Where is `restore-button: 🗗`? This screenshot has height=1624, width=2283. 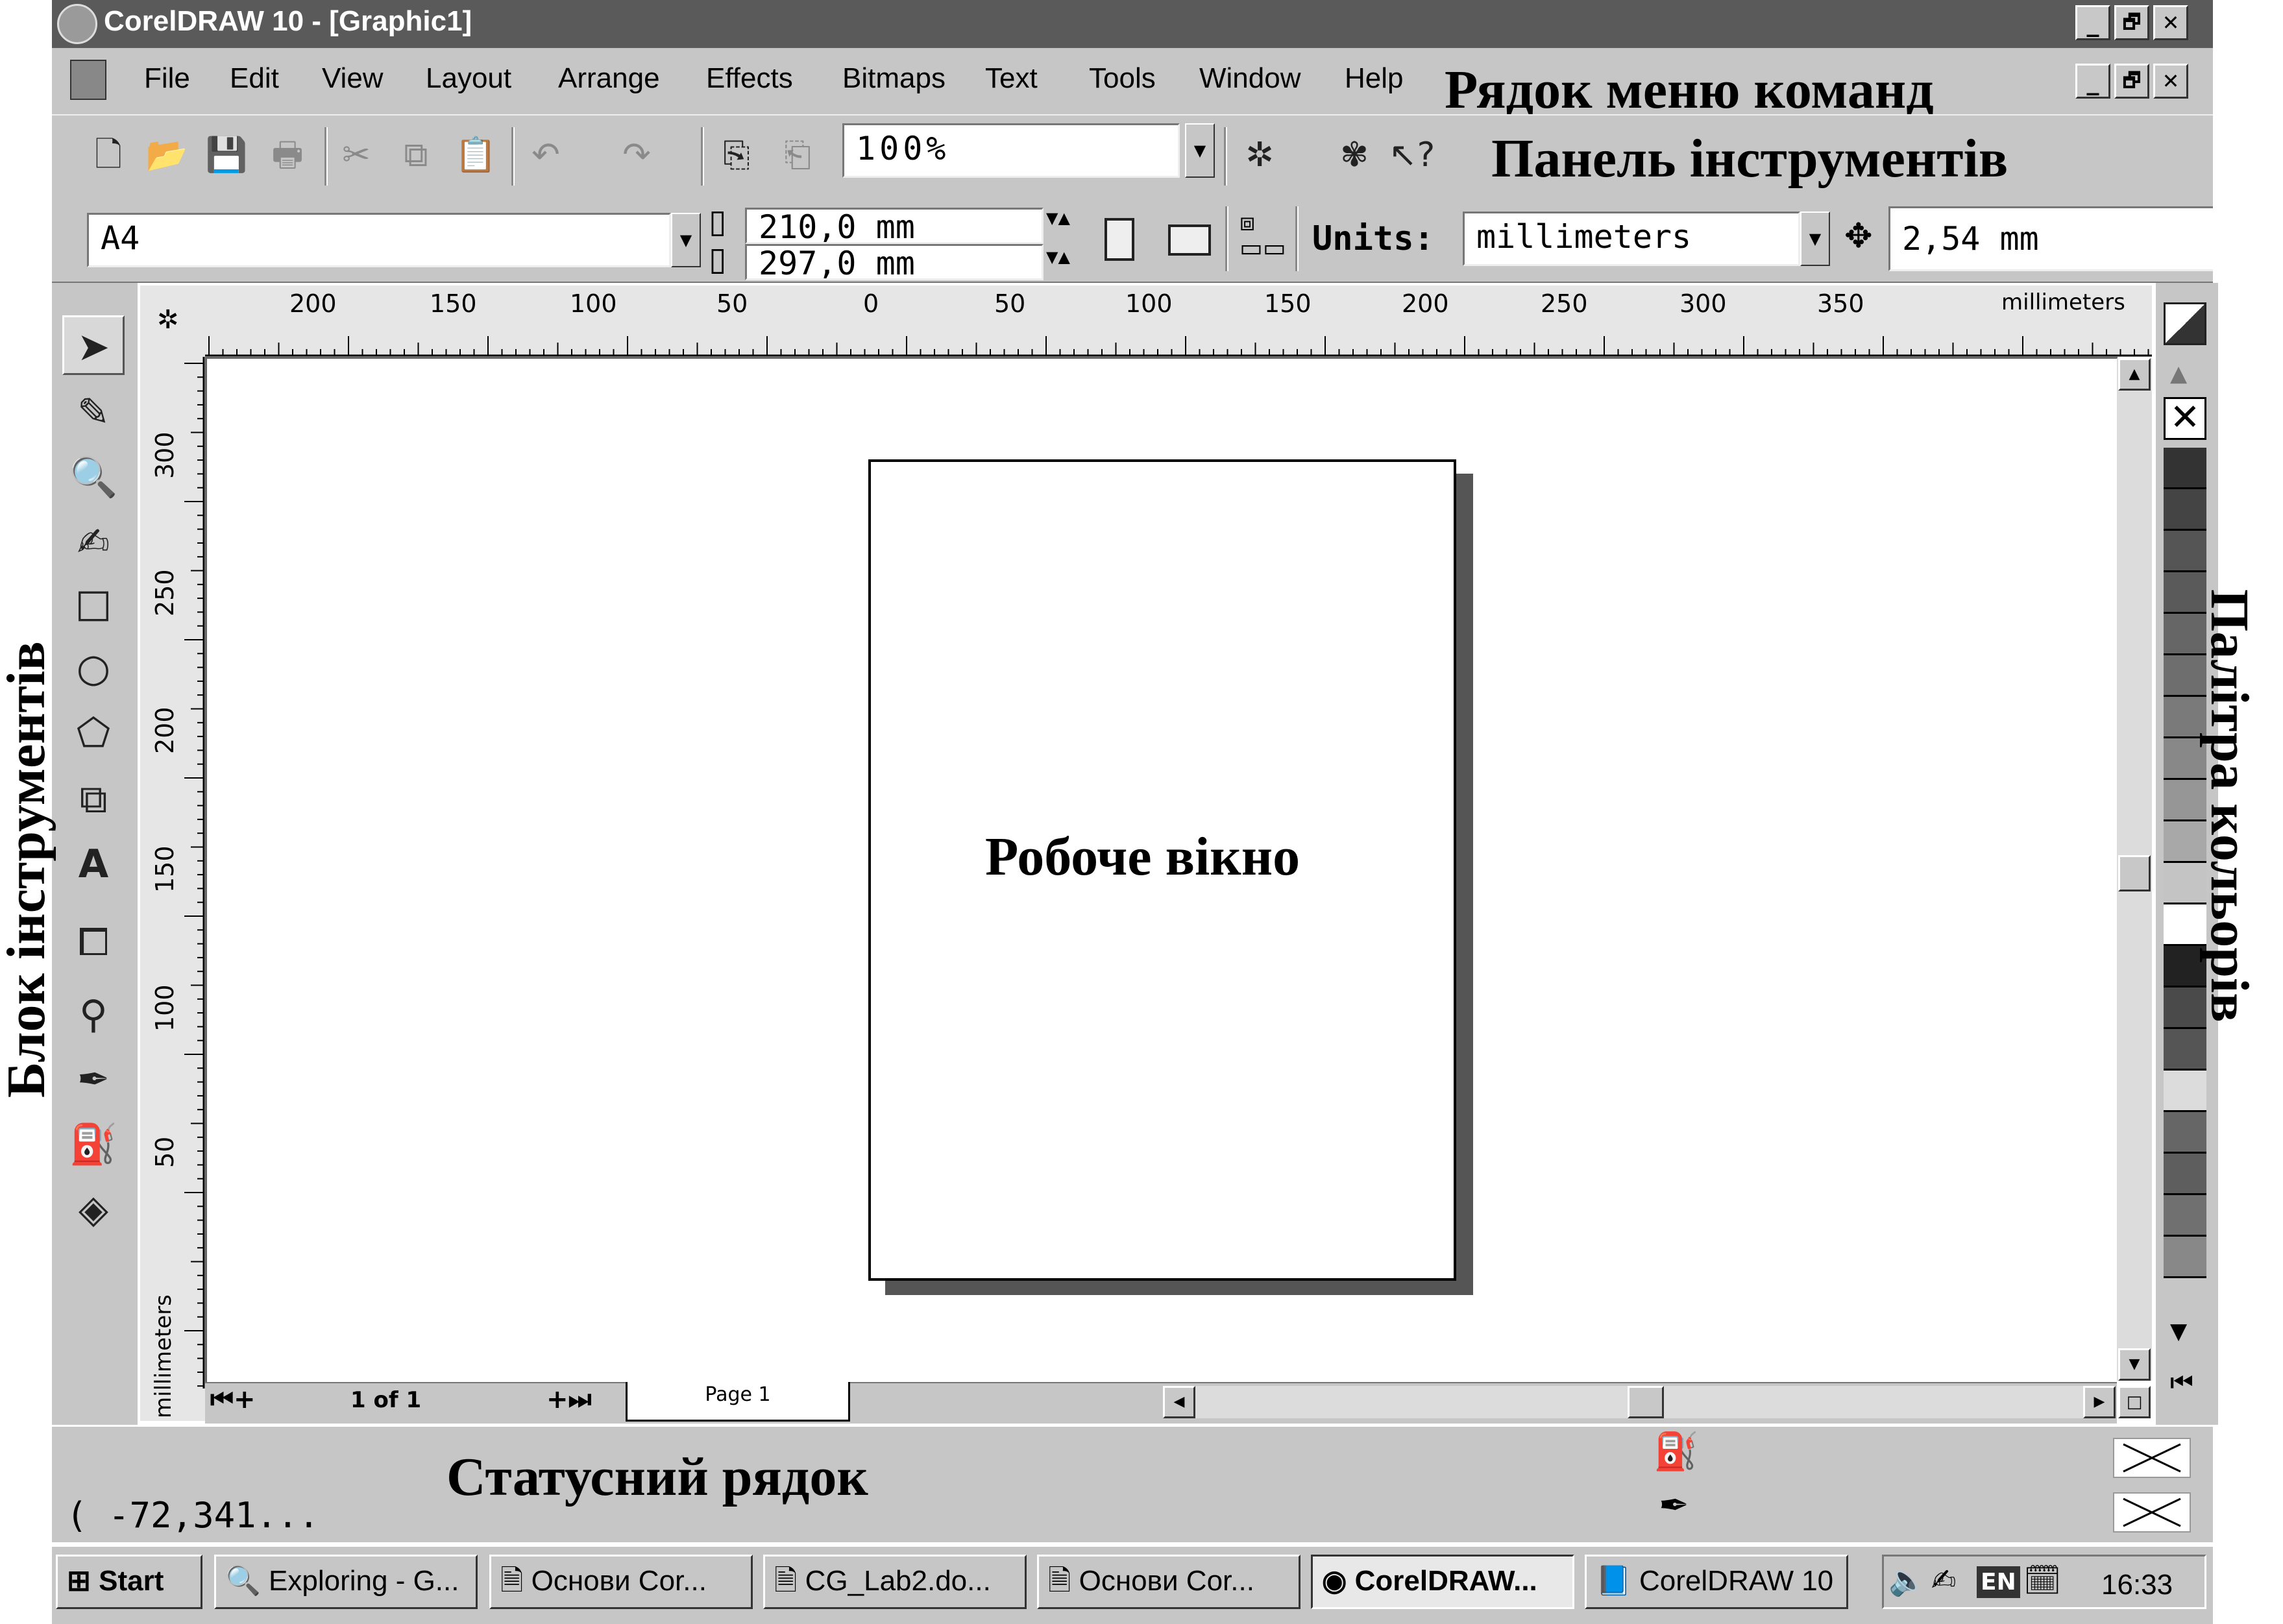
restore-button: 🗗 is located at coordinates (2131, 22).